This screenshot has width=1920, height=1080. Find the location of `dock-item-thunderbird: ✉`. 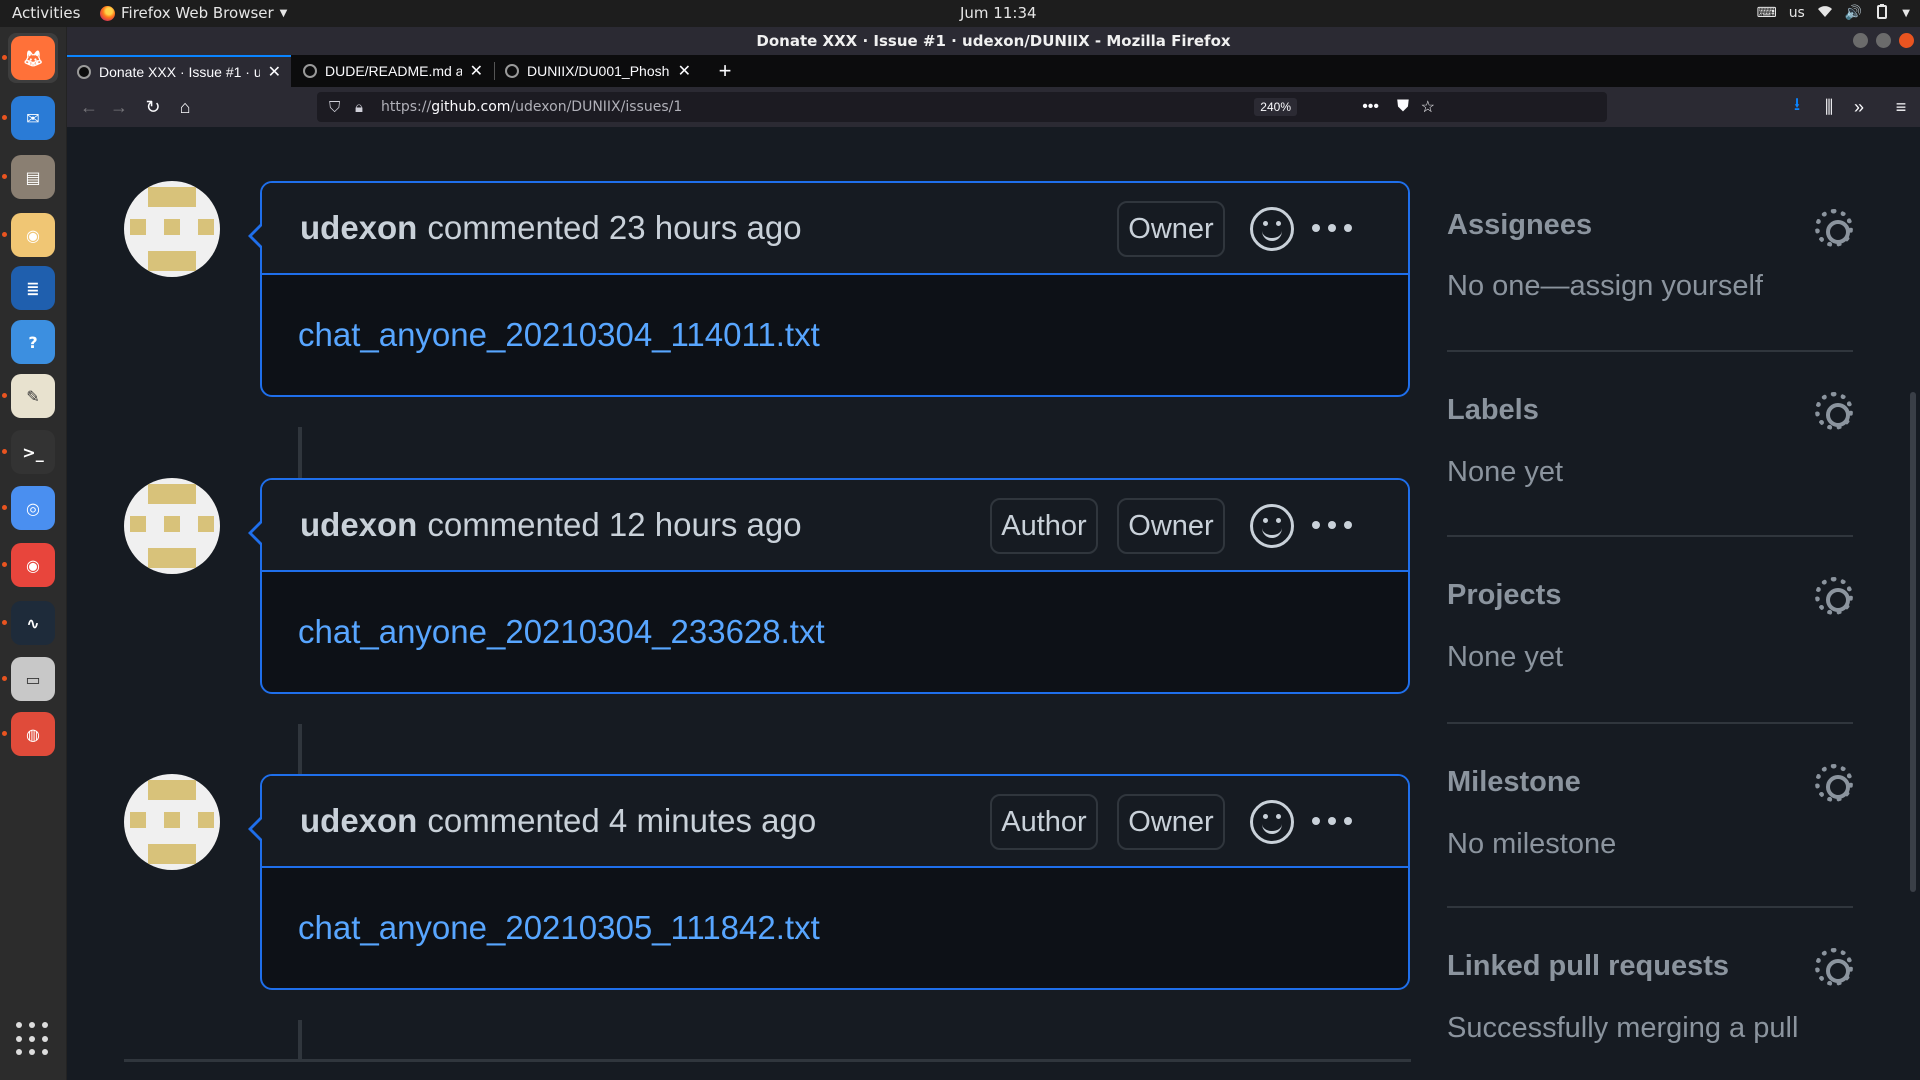

dock-item-thunderbird: ✉ is located at coordinates (33, 118).